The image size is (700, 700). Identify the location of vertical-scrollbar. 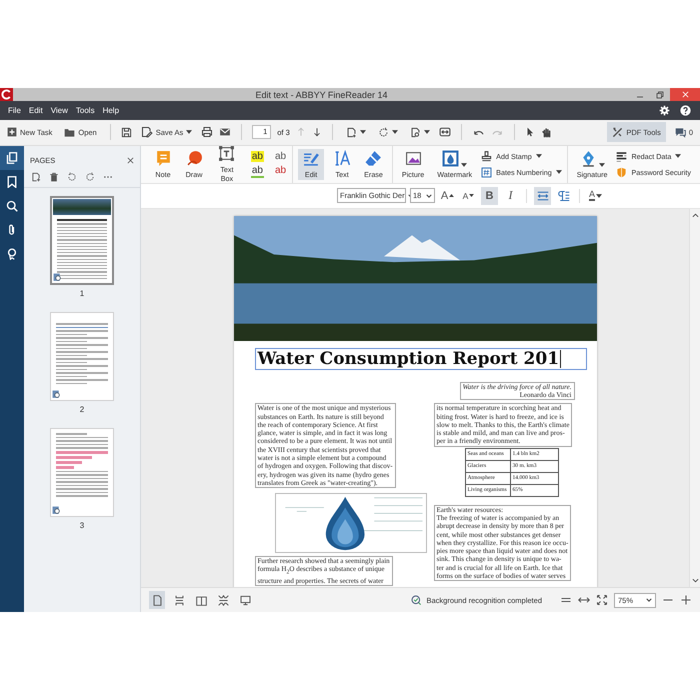
(694, 398).